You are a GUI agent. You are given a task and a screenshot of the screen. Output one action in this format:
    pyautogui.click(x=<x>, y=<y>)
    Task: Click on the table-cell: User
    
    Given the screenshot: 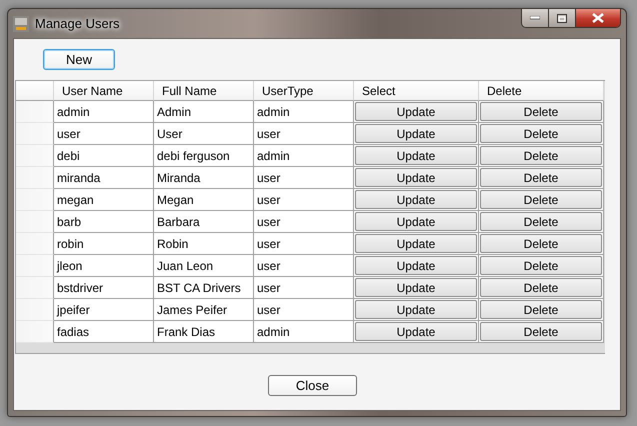 What is the action you would take?
    pyautogui.click(x=204, y=134)
    